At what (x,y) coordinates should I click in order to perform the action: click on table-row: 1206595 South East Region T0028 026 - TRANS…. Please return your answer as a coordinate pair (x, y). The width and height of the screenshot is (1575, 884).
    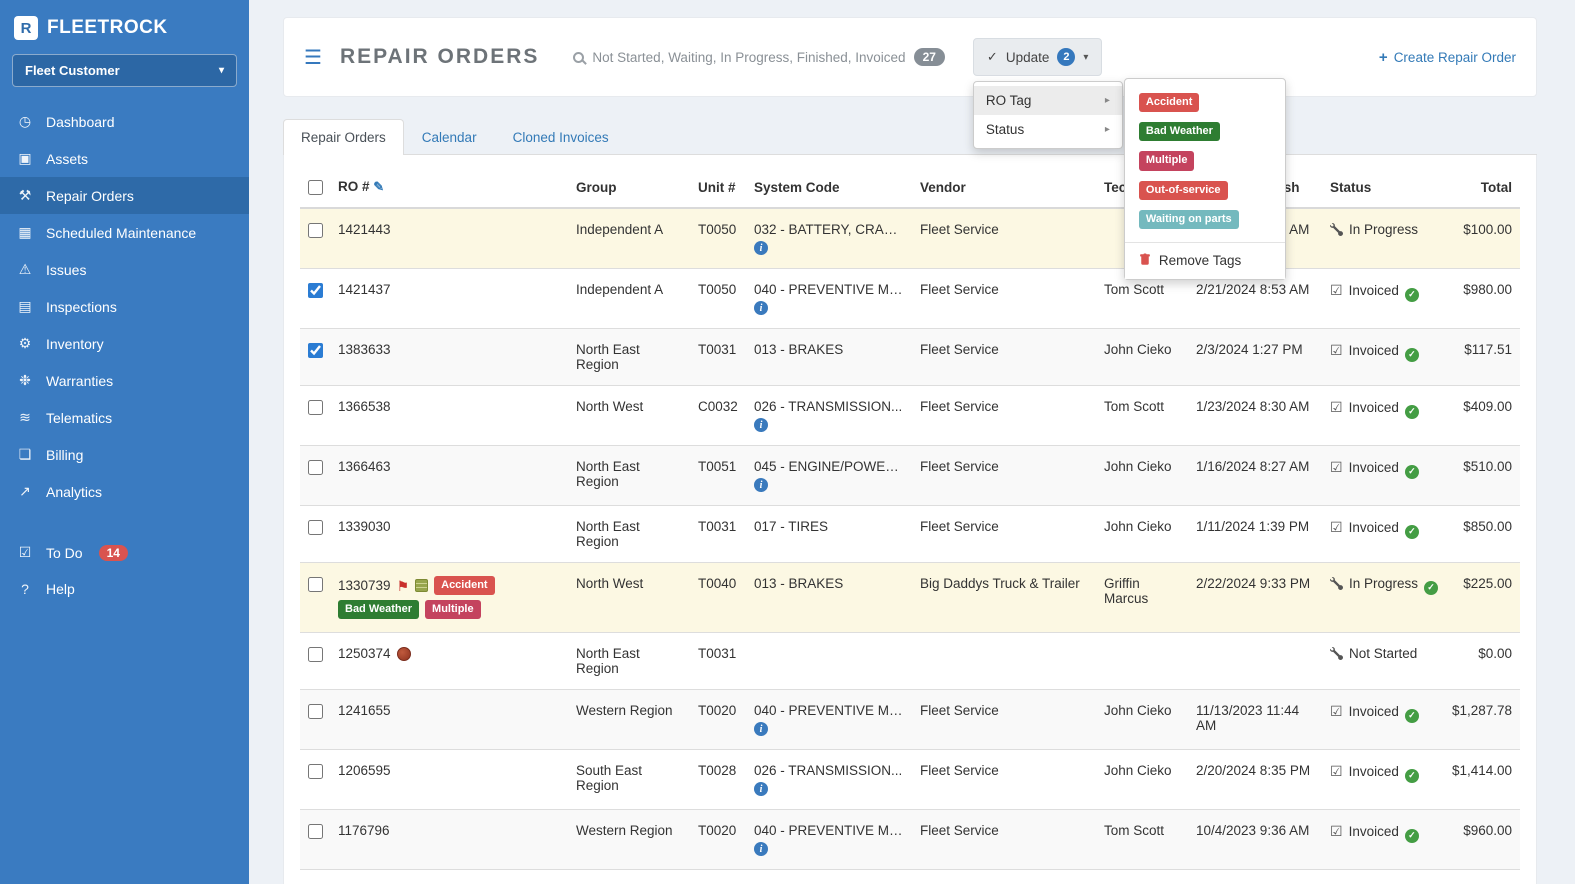
    Looking at the image, I should click on (910, 779).